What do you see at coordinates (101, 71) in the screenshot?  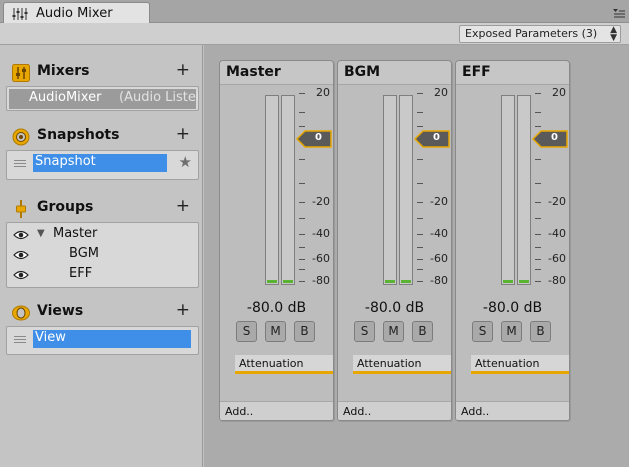 I see `mixers-header: Mixers +` at bounding box center [101, 71].